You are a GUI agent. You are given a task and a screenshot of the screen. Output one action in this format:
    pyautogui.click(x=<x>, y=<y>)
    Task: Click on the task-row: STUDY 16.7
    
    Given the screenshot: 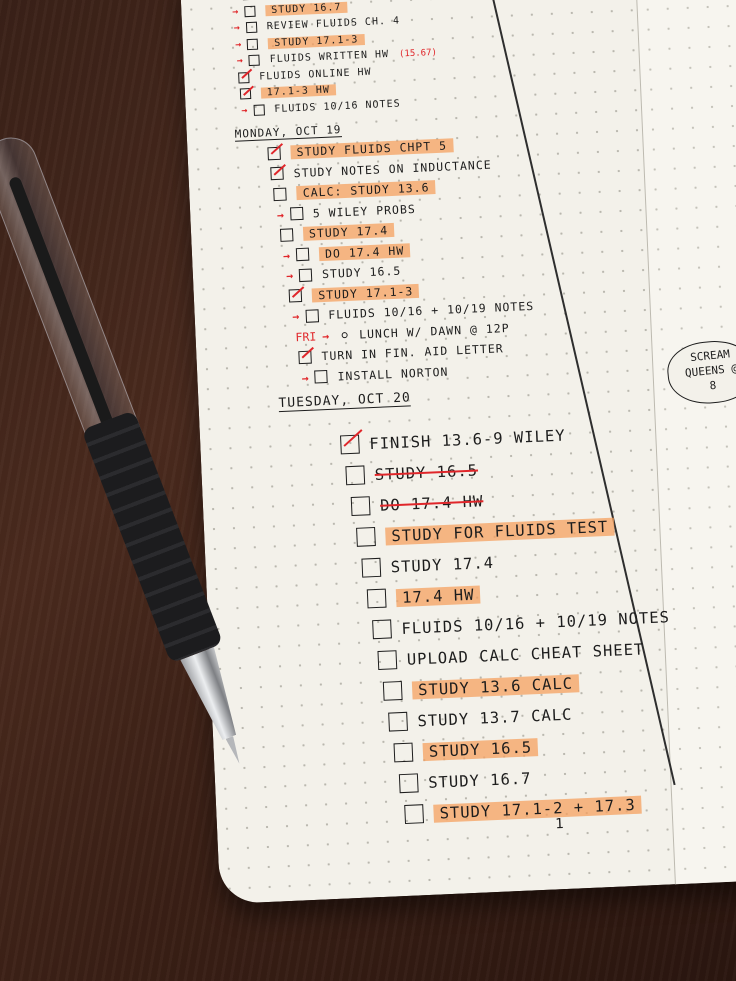 What is the action you would take?
    pyautogui.click(x=465, y=781)
    